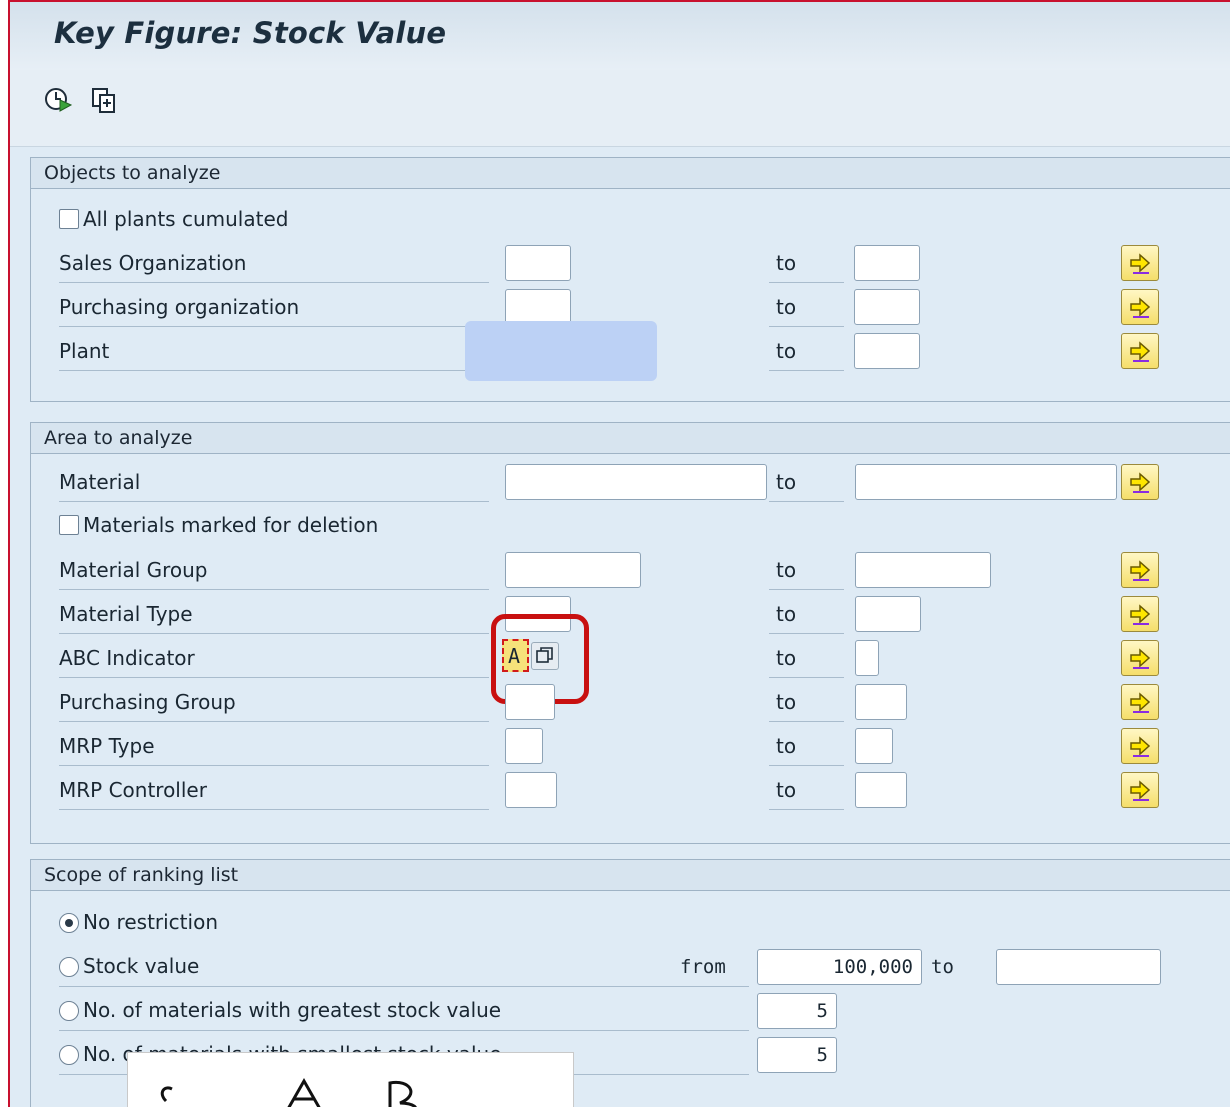 This screenshot has width=1230, height=1107. What do you see at coordinates (619, 704) in the screenshot?
I see `purchasing-group-row: Purchasing Group to` at bounding box center [619, 704].